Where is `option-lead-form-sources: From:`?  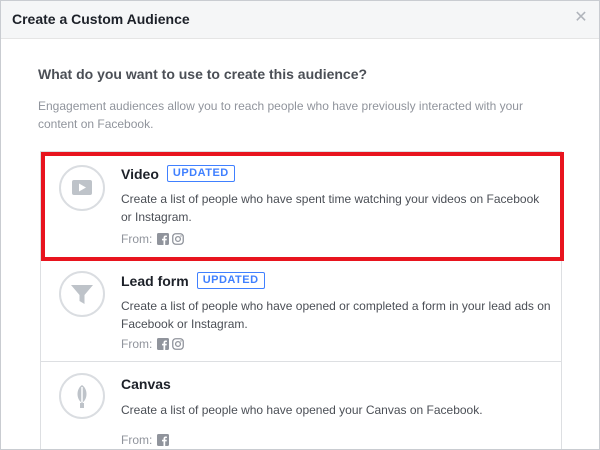
option-lead-form-sources: From: is located at coordinates (154, 344).